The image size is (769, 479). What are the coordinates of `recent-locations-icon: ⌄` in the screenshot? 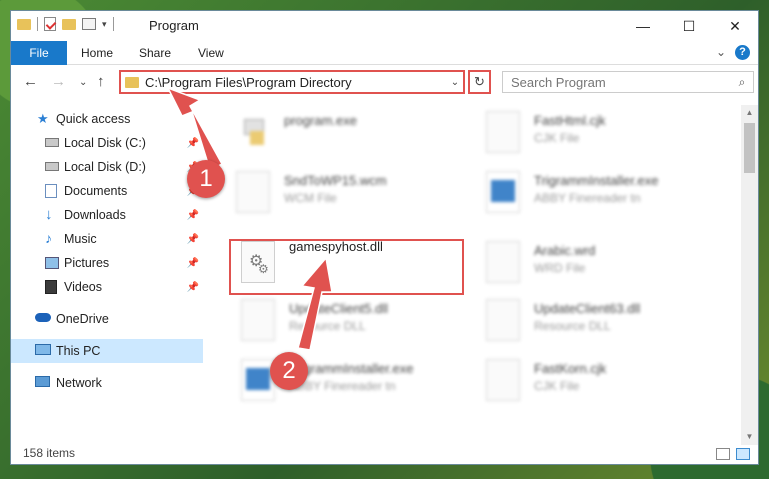 It's located at (83, 82).